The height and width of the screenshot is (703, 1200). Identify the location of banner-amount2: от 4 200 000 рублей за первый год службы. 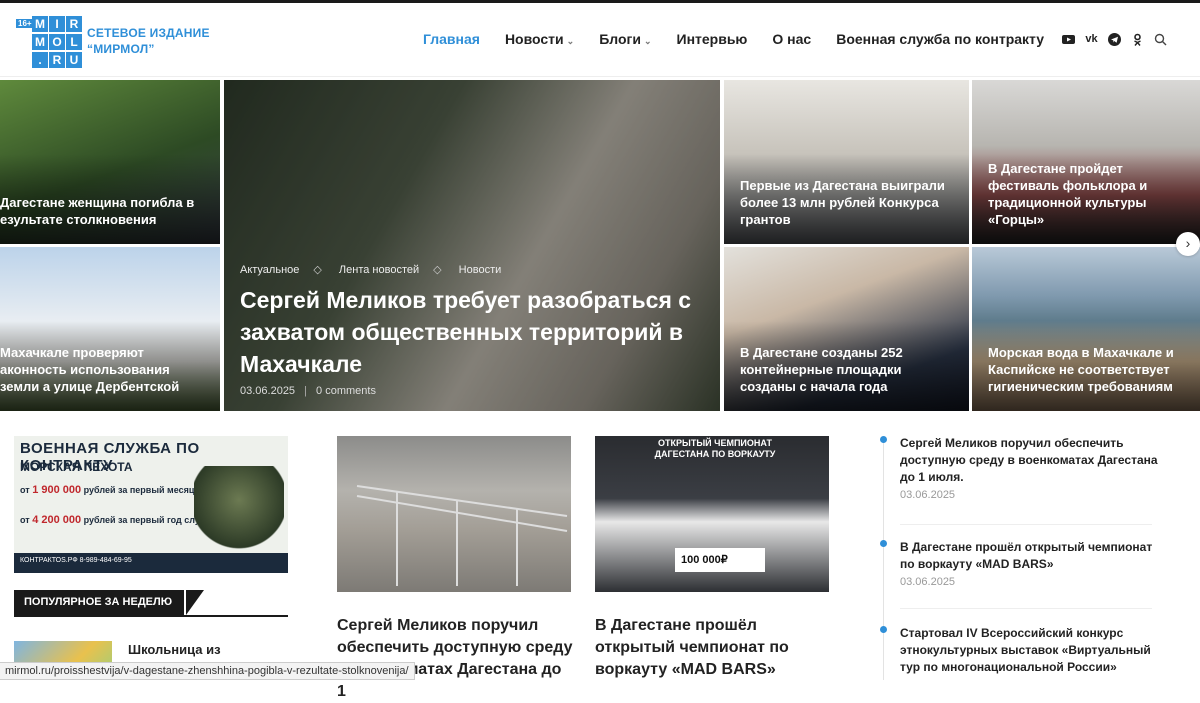
(120, 520).